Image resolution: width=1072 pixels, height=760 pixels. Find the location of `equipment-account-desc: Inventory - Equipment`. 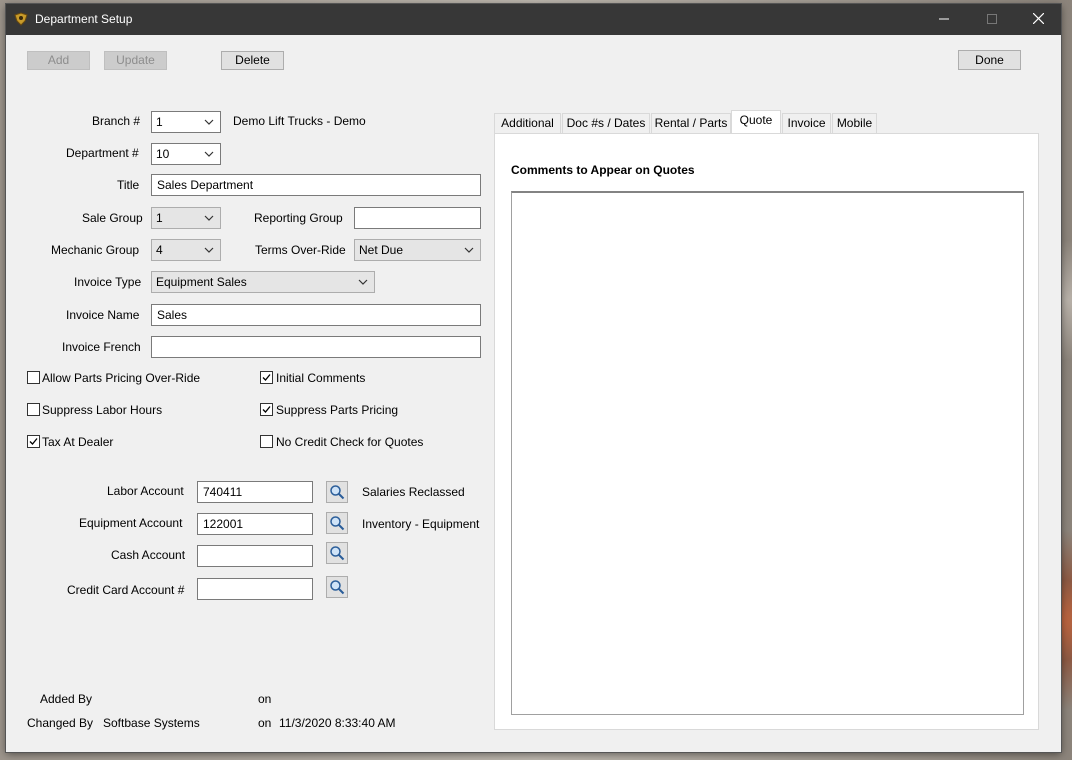

equipment-account-desc: Inventory - Equipment is located at coordinates (421, 524).